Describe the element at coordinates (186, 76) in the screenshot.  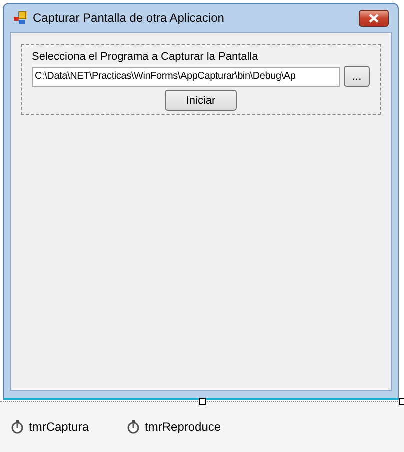
I see `path-field: C:\Data\NET\Practicas\WinForms\AppCapturar\bin\Debug\Ap` at that location.